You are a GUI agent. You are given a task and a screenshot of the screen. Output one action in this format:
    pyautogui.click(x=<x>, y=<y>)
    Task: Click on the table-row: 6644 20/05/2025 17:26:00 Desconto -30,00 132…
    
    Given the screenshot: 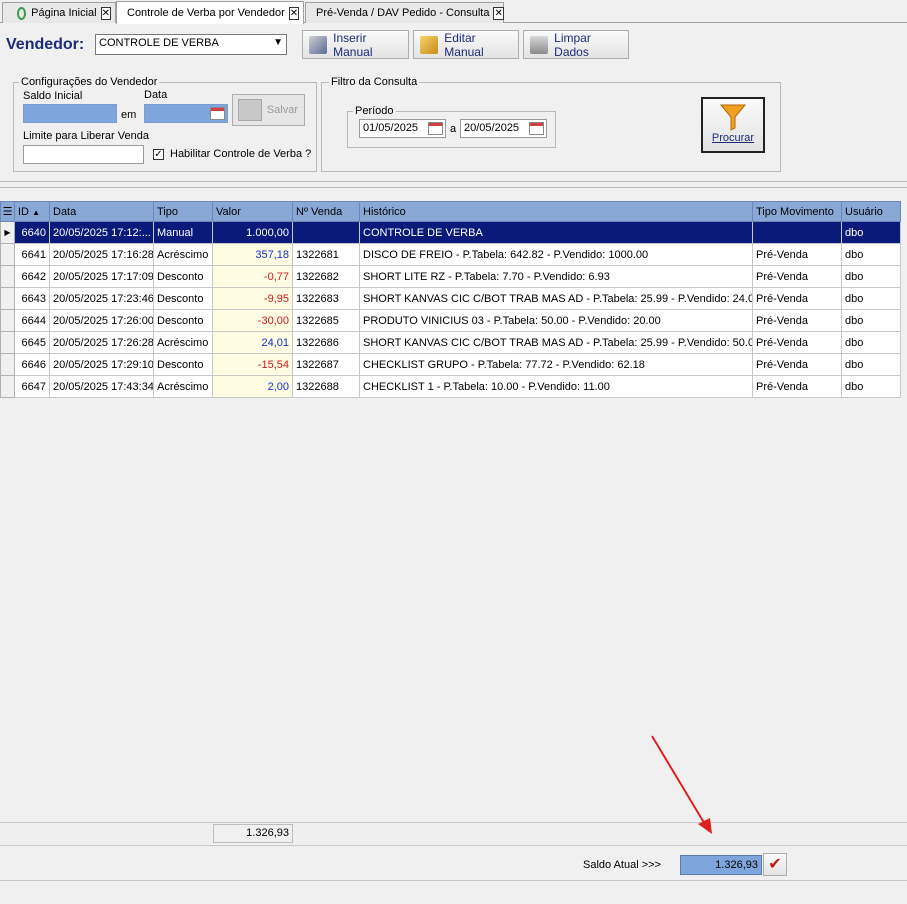 What is the action you would take?
    pyautogui.click(x=450, y=320)
    